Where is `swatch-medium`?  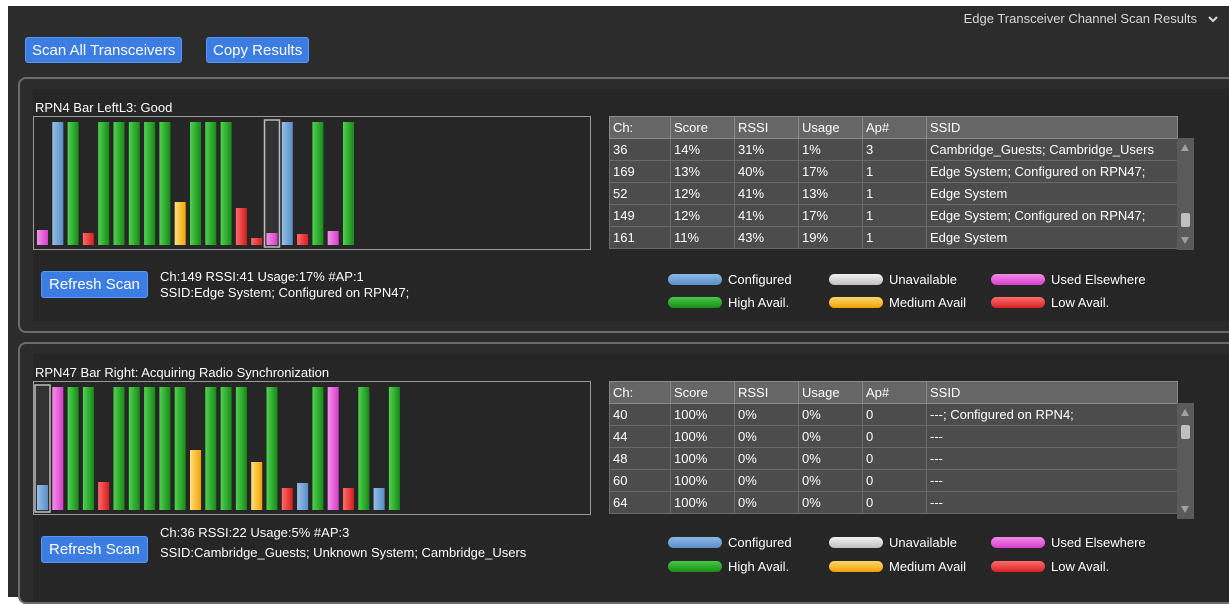
swatch-medium is located at coordinates (856, 302).